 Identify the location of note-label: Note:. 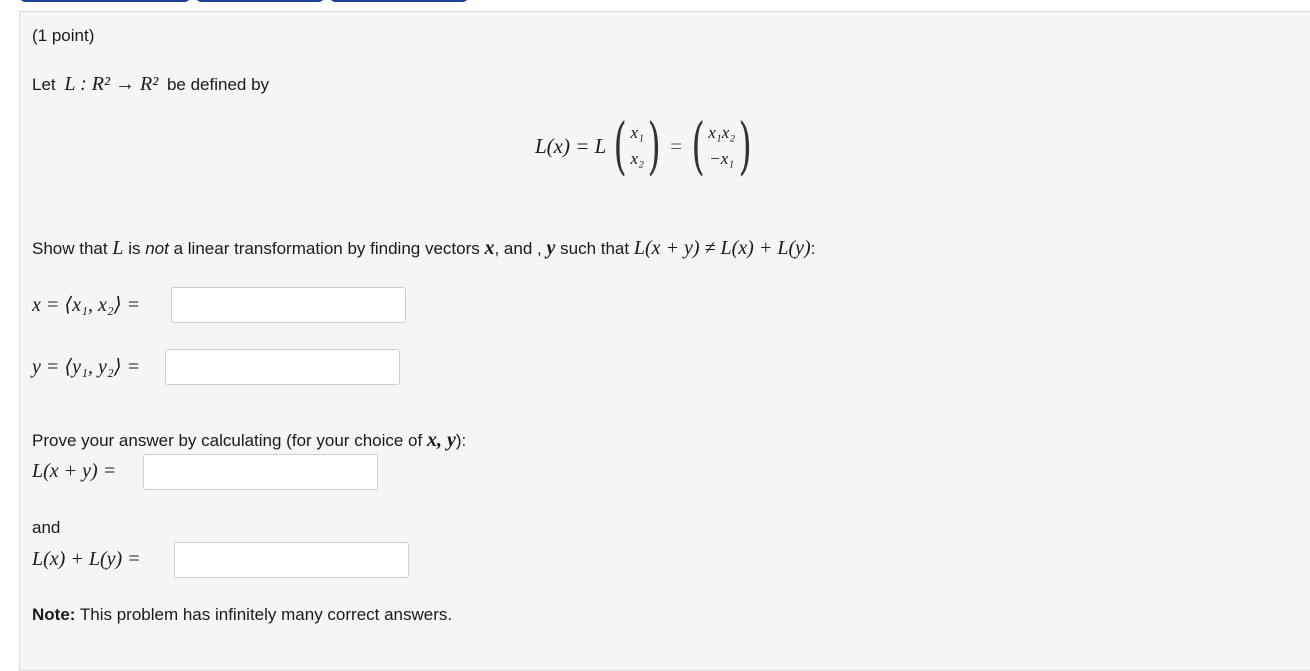
(54, 614).